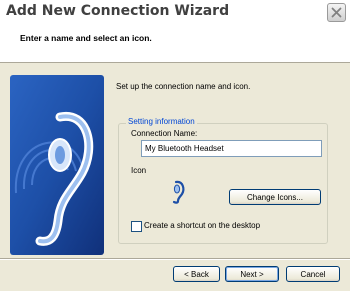 The image size is (350, 291). I want to click on close-button, so click(336, 12).